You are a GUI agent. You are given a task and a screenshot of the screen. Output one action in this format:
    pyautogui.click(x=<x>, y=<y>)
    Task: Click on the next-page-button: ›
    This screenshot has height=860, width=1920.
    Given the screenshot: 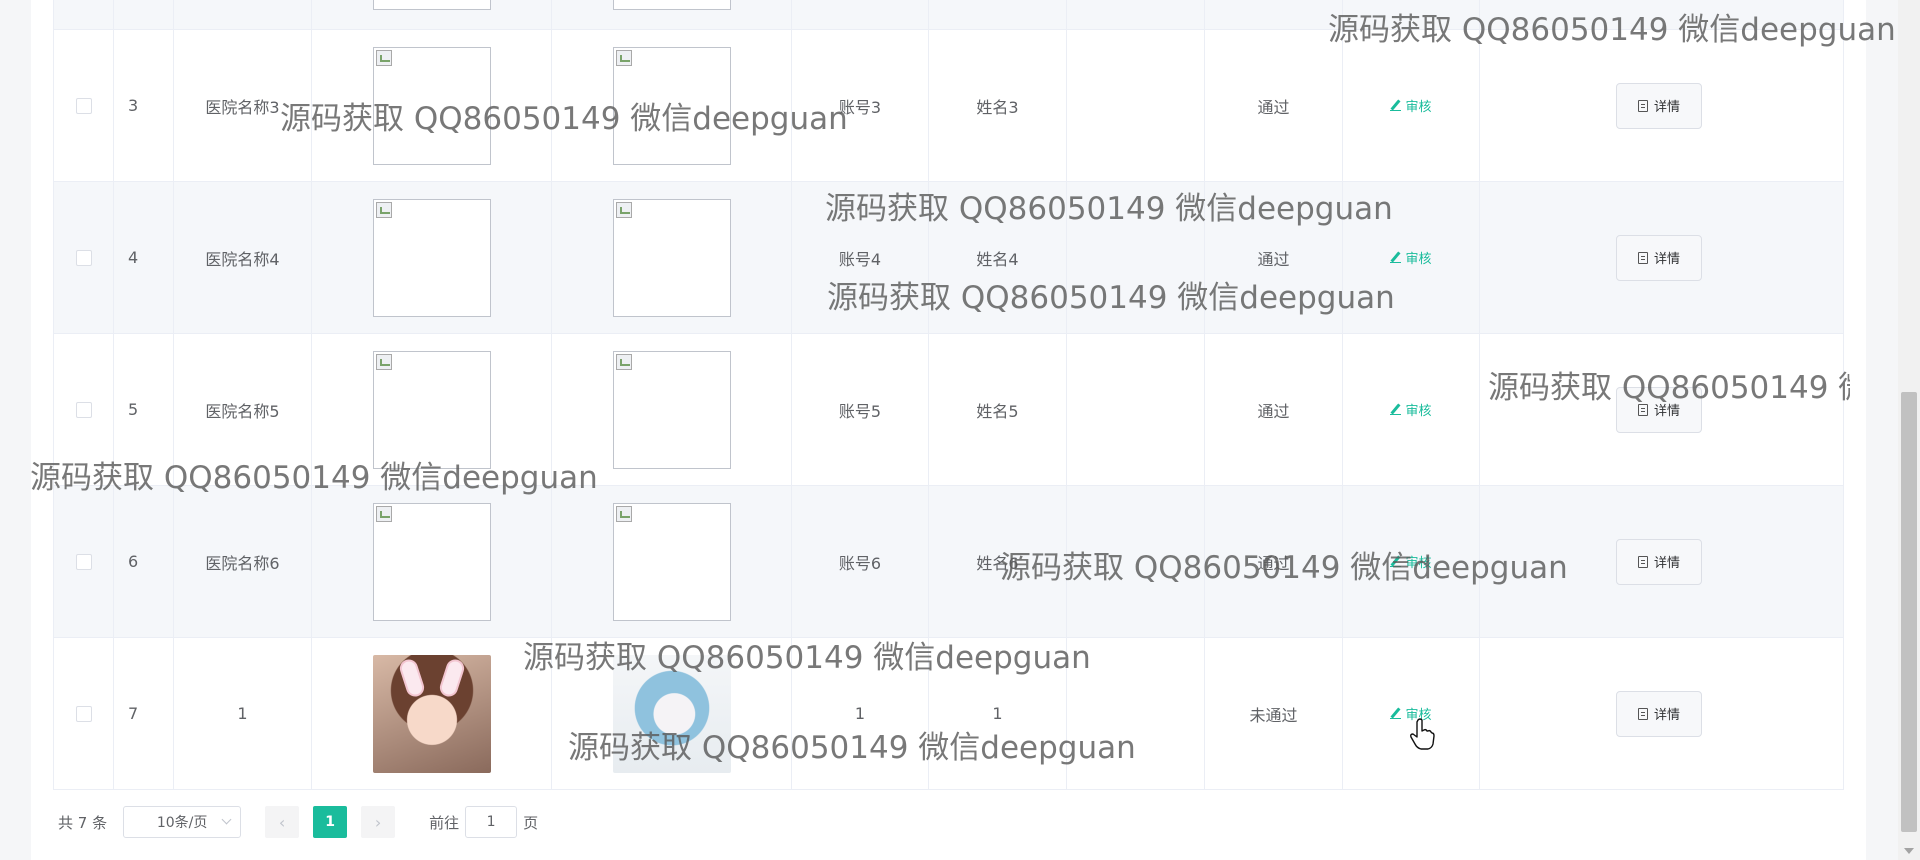 What is the action you would take?
    pyautogui.click(x=378, y=822)
    